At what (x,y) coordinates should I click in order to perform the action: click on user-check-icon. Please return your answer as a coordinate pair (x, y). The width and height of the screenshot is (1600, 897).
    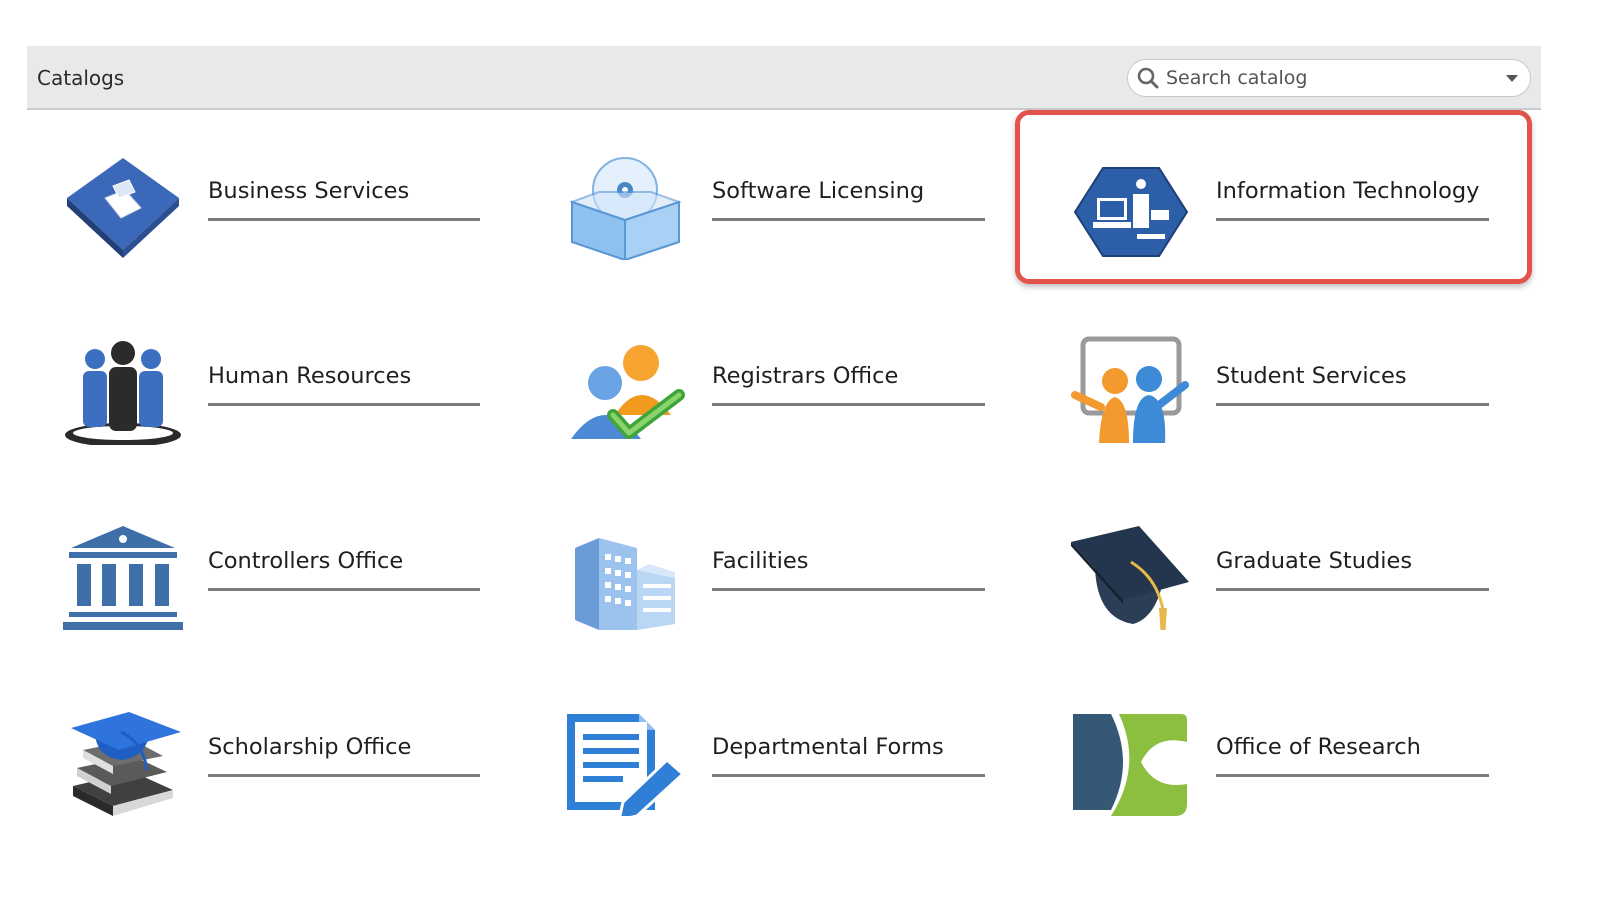
    Looking at the image, I should click on (628, 392).